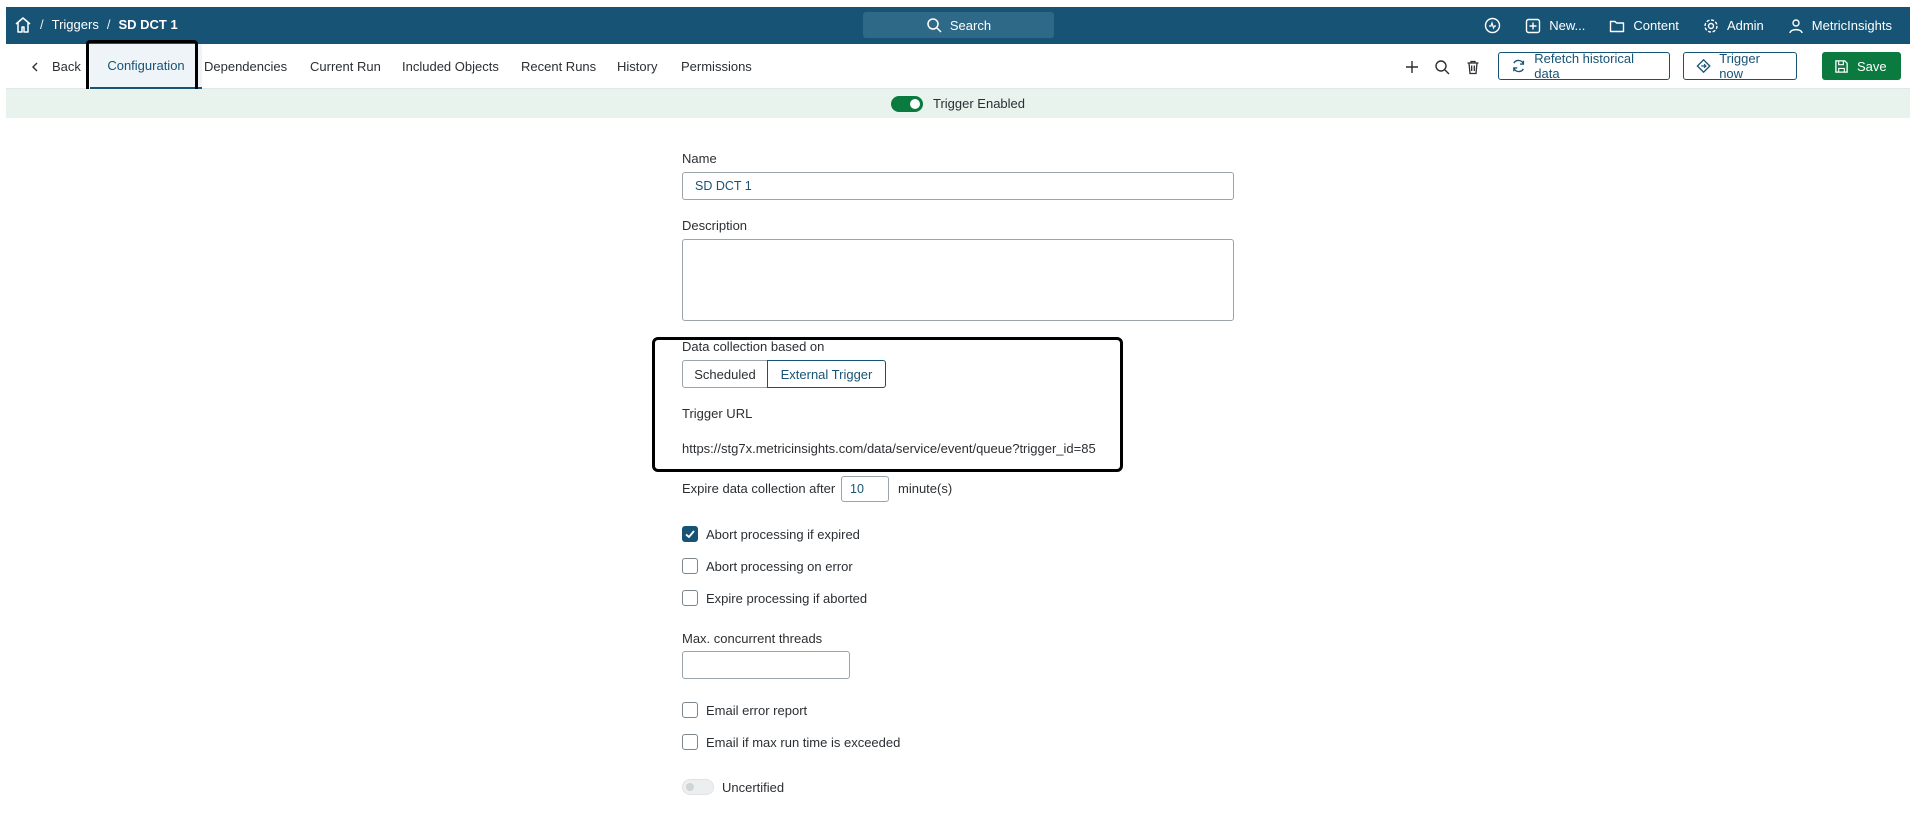  I want to click on activity-icon, so click(1493, 25).